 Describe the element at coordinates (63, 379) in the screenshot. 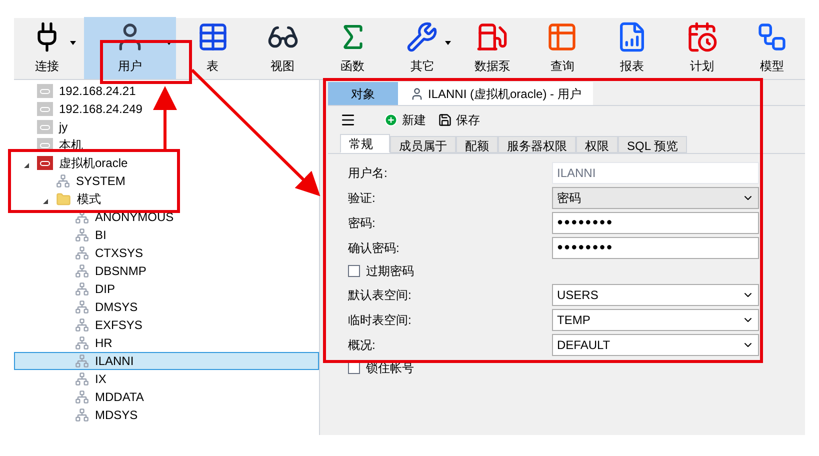

I see `tree-item: IX` at that location.